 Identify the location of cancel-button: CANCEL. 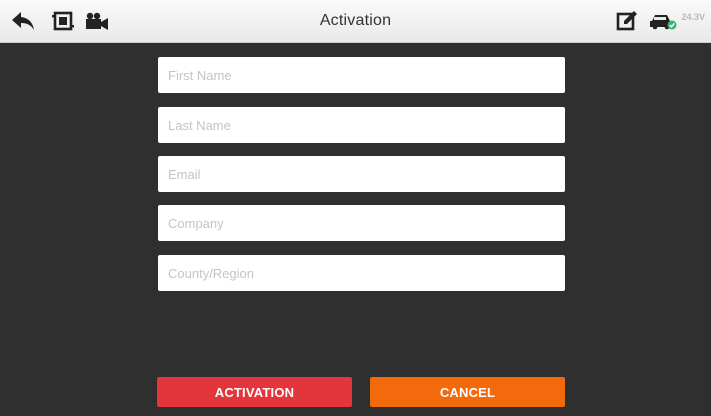
(467, 392).